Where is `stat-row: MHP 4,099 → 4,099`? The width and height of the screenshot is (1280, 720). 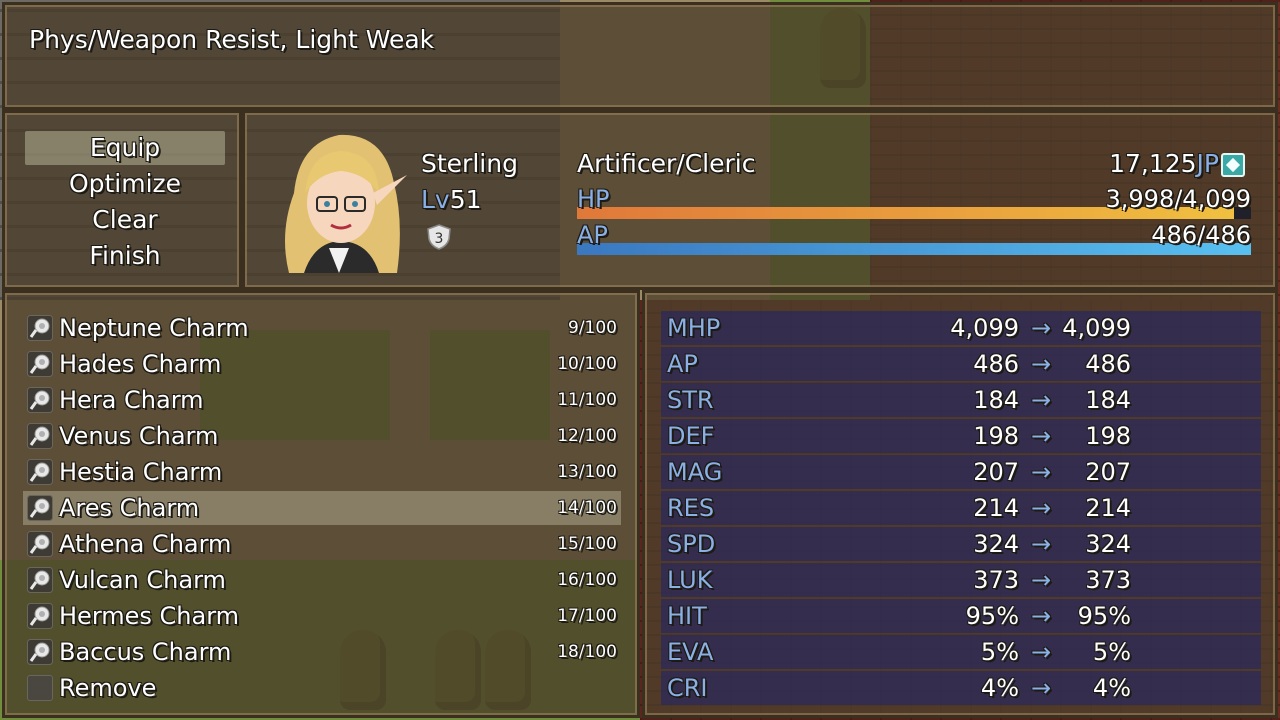 stat-row: MHP 4,099 → 4,099 is located at coordinates (961, 328).